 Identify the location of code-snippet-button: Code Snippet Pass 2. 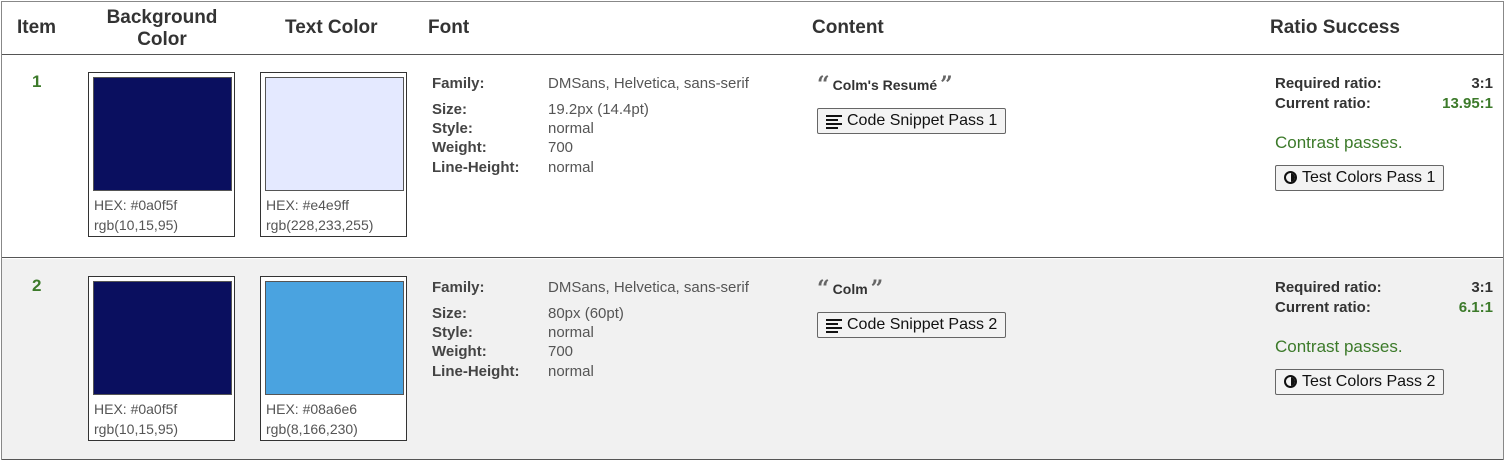
(912, 325).